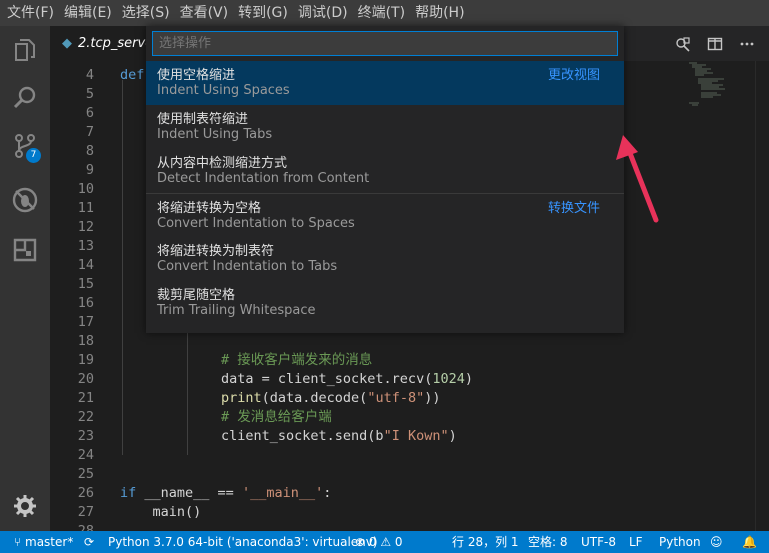 The width and height of the screenshot is (769, 553). I want to click on code-line: 26 if __name__ == '__main__':, so click(409, 493).